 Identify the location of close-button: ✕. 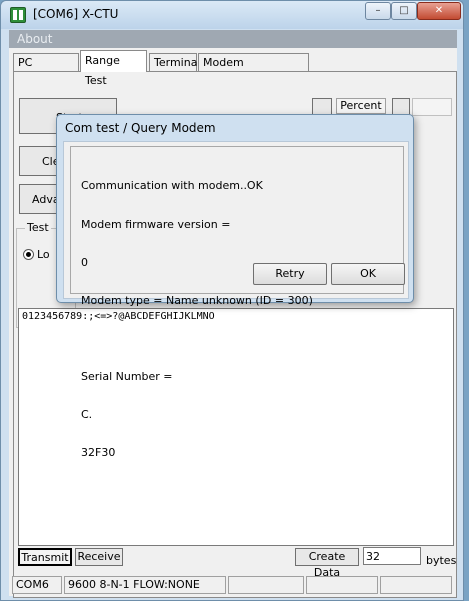
(439, 11).